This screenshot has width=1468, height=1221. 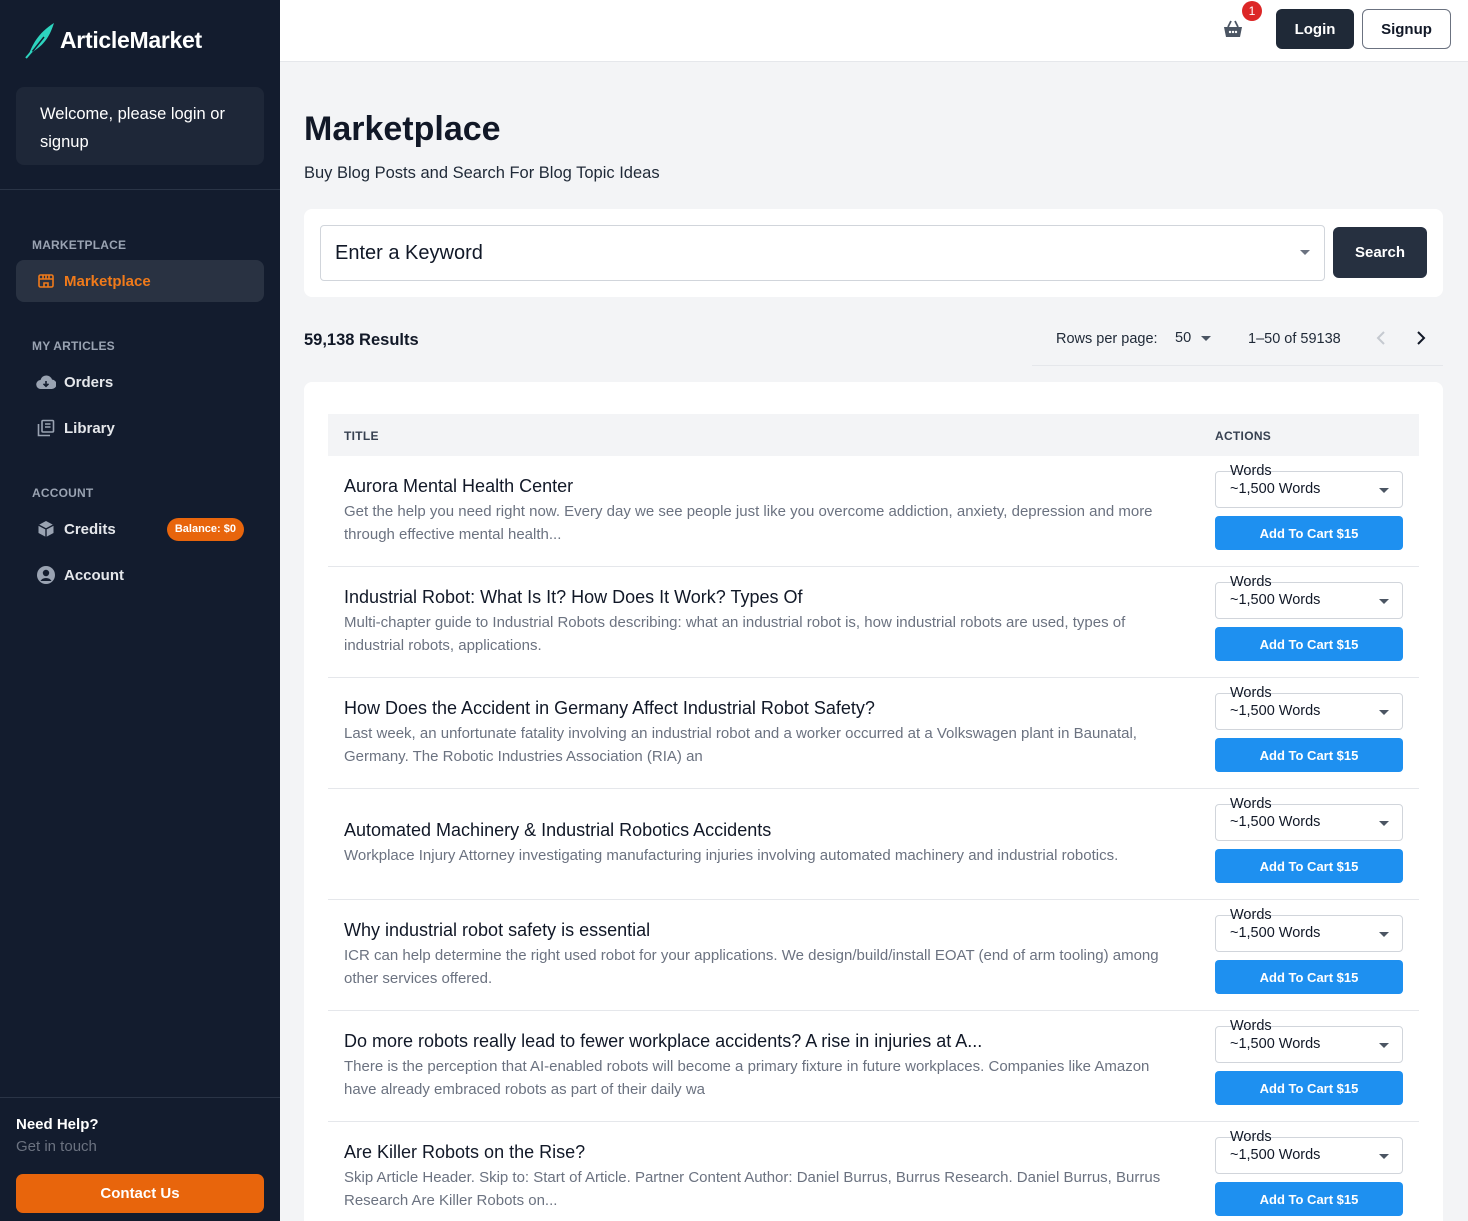 I want to click on user-circle-icon, so click(x=46, y=575).